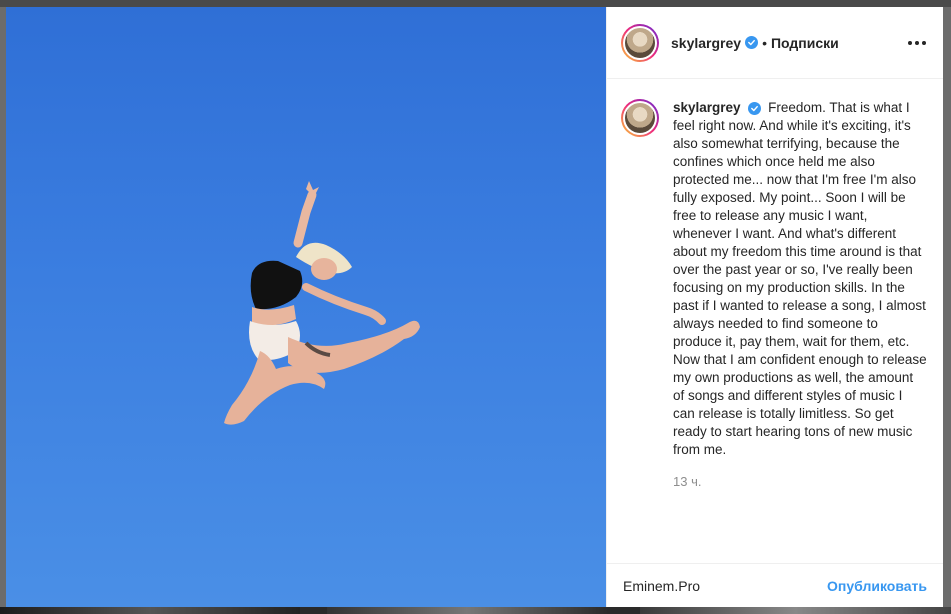 Image resolution: width=951 pixels, height=614 pixels. Describe the element at coordinates (877, 586) in the screenshot. I see `publish-button: Опубликовать` at that location.